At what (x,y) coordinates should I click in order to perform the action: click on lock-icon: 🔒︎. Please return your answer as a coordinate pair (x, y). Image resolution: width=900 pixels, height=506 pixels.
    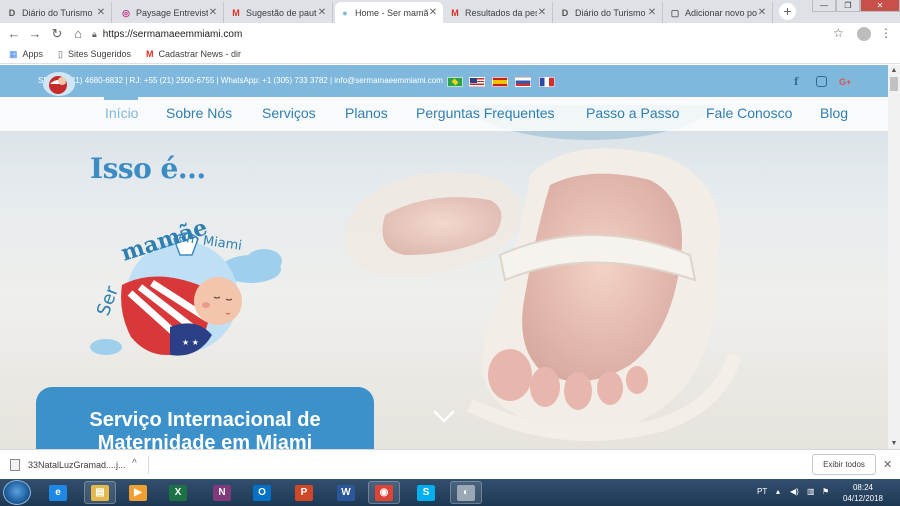
    Looking at the image, I should click on (94, 33).